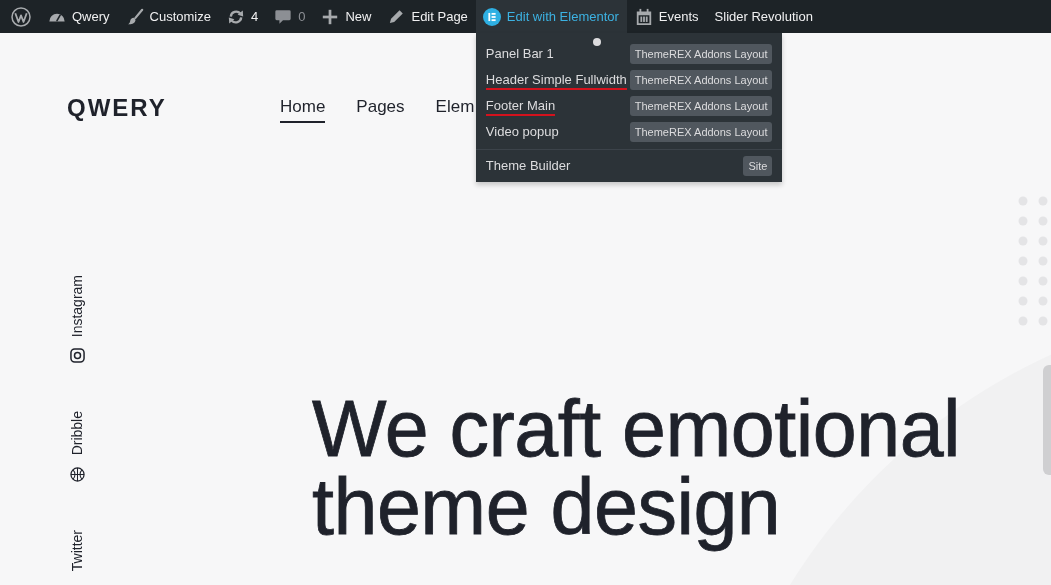  What do you see at coordinates (77, 433) in the screenshot?
I see `social-link: Dribble` at bounding box center [77, 433].